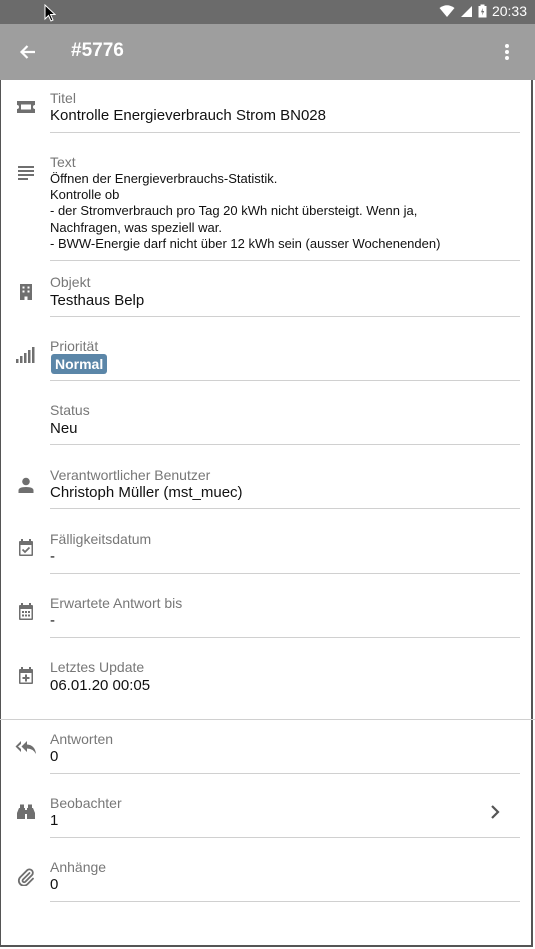 The height and width of the screenshot is (949, 535). Describe the element at coordinates (447, 10) in the screenshot. I see `wifi-icon` at that location.